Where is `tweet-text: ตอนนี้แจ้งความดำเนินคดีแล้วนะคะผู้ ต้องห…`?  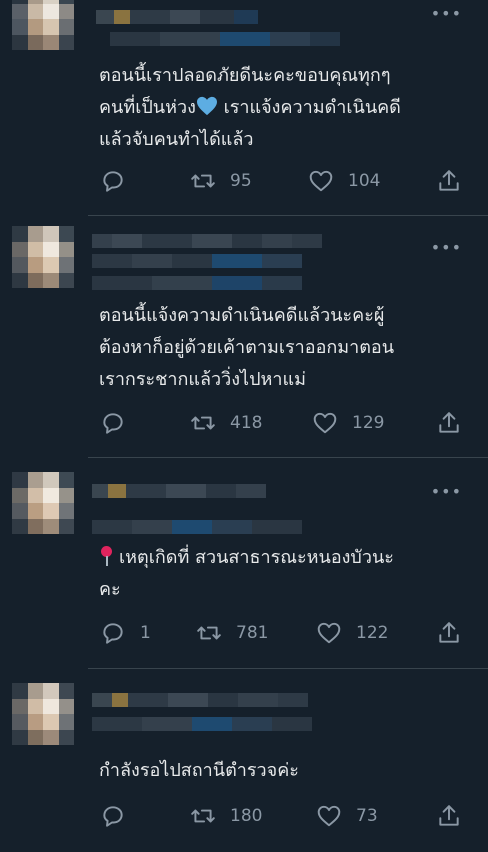 tweet-text: ตอนนี้แจ้งความดำเนินคดีแล้วนะคะผู้ ต้องห… is located at coordinates (247, 347).